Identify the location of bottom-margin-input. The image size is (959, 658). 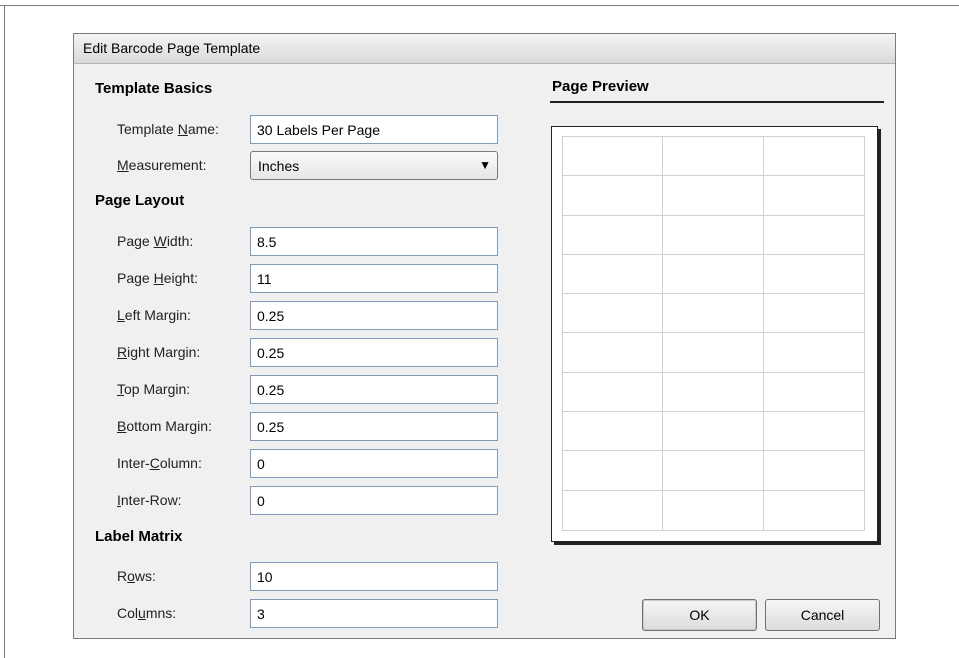
(374, 426).